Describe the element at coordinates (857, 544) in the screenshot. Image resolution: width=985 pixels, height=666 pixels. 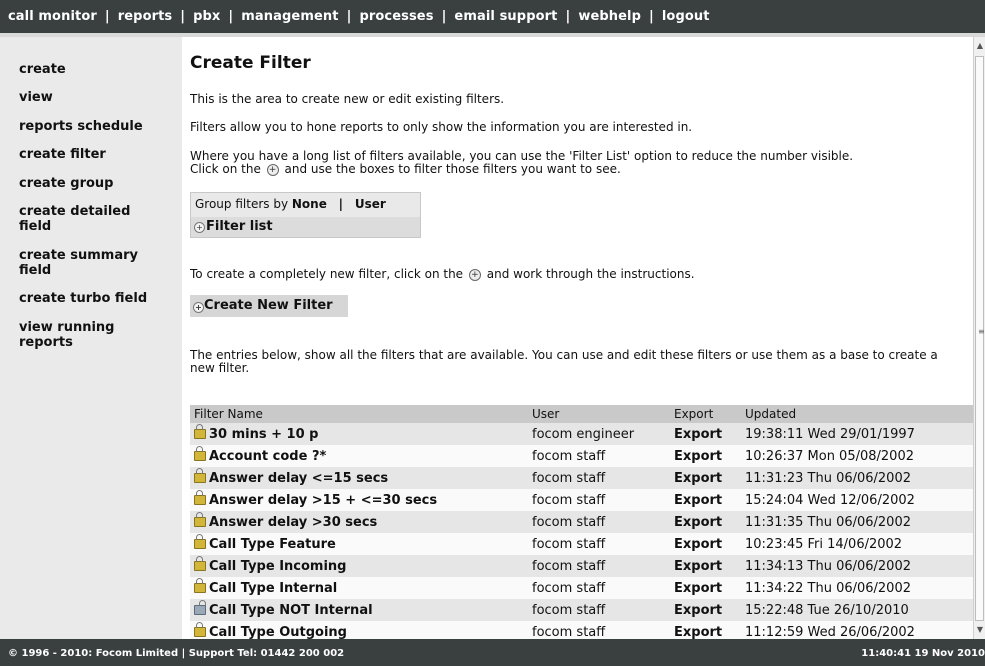
I see `updated-cell: 10:23:45 Fri 14/06/2002` at that location.